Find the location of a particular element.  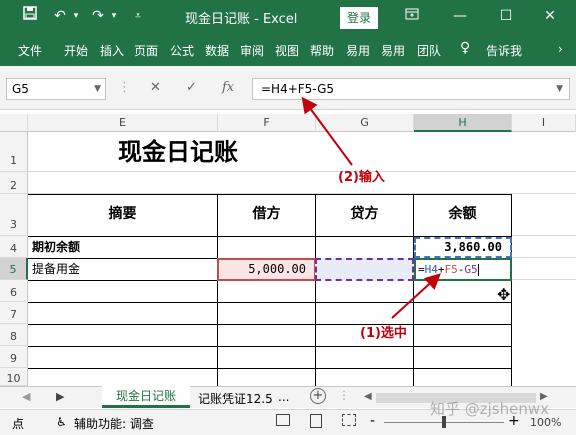

name-box: G5 ▼ is located at coordinates (56, 89).